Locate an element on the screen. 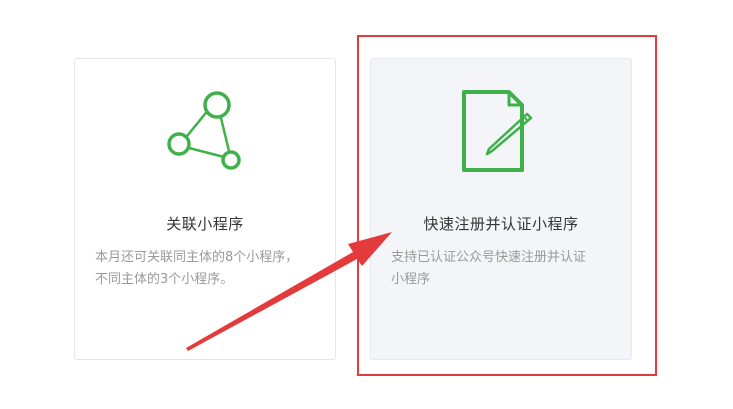 Image resolution: width=733 pixels, height=409 pixels. document-edit-icon is located at coordinates (497, 131).